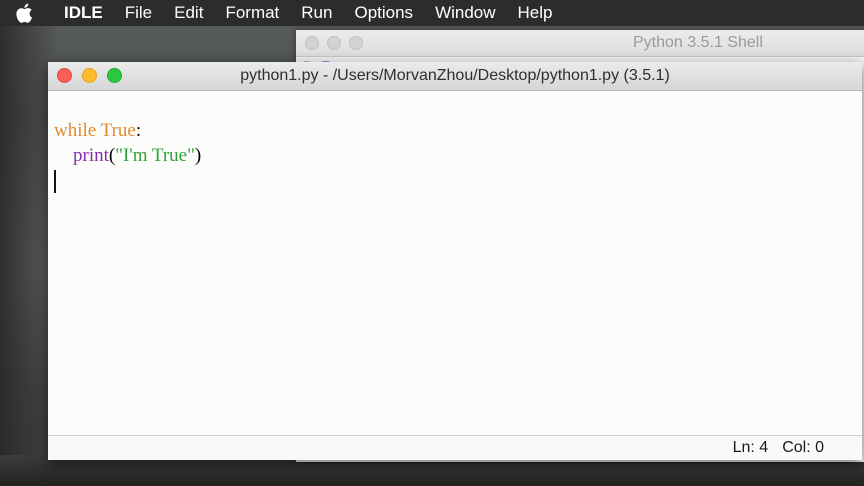 The image size is (864, 486). Describe the element at coordinates (75, 130) in the screenshot. I see `keyword-while: while` at that location.